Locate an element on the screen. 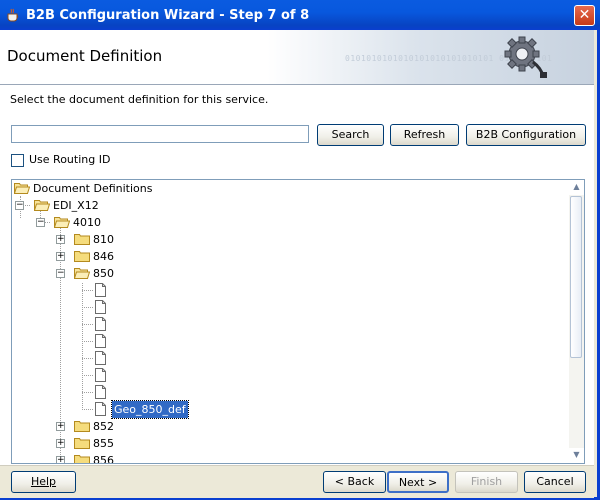 Image resolution: width=600 pixels, height=500 pixels. title-bar: B2B Configuration Wizard - Step 7 of 8 ✕ is located at coordinates (300, 15).